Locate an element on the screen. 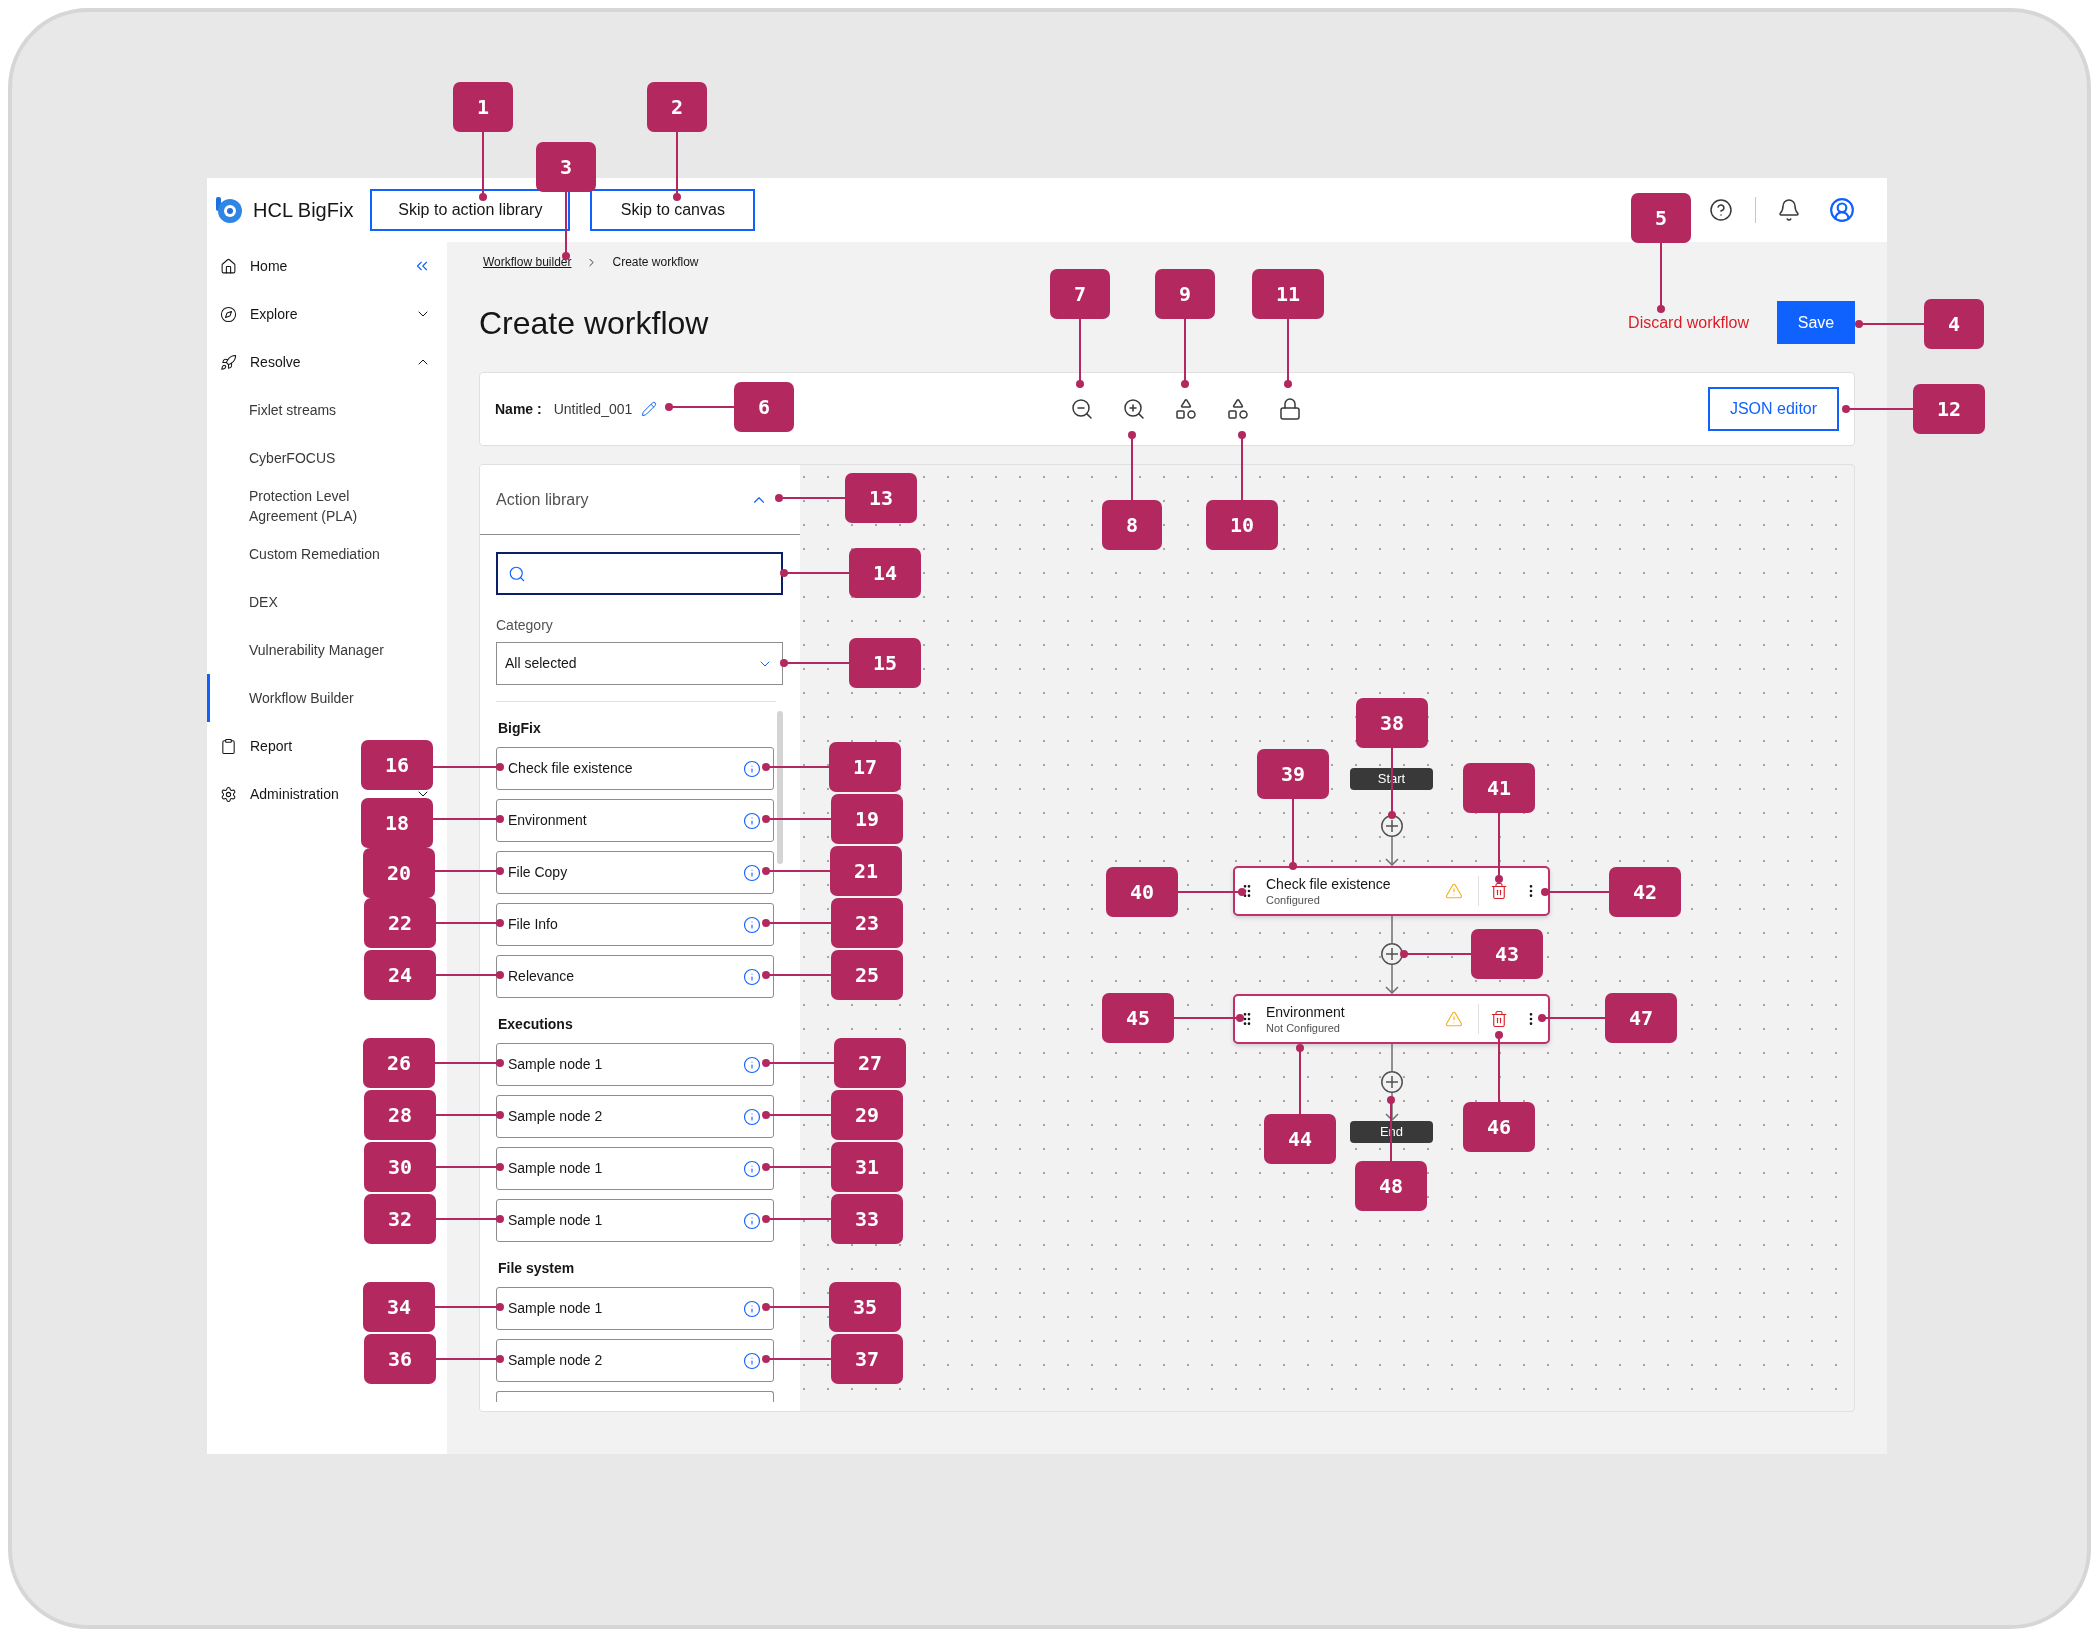  action-item: File Copy is located at coordinates (635, 872).